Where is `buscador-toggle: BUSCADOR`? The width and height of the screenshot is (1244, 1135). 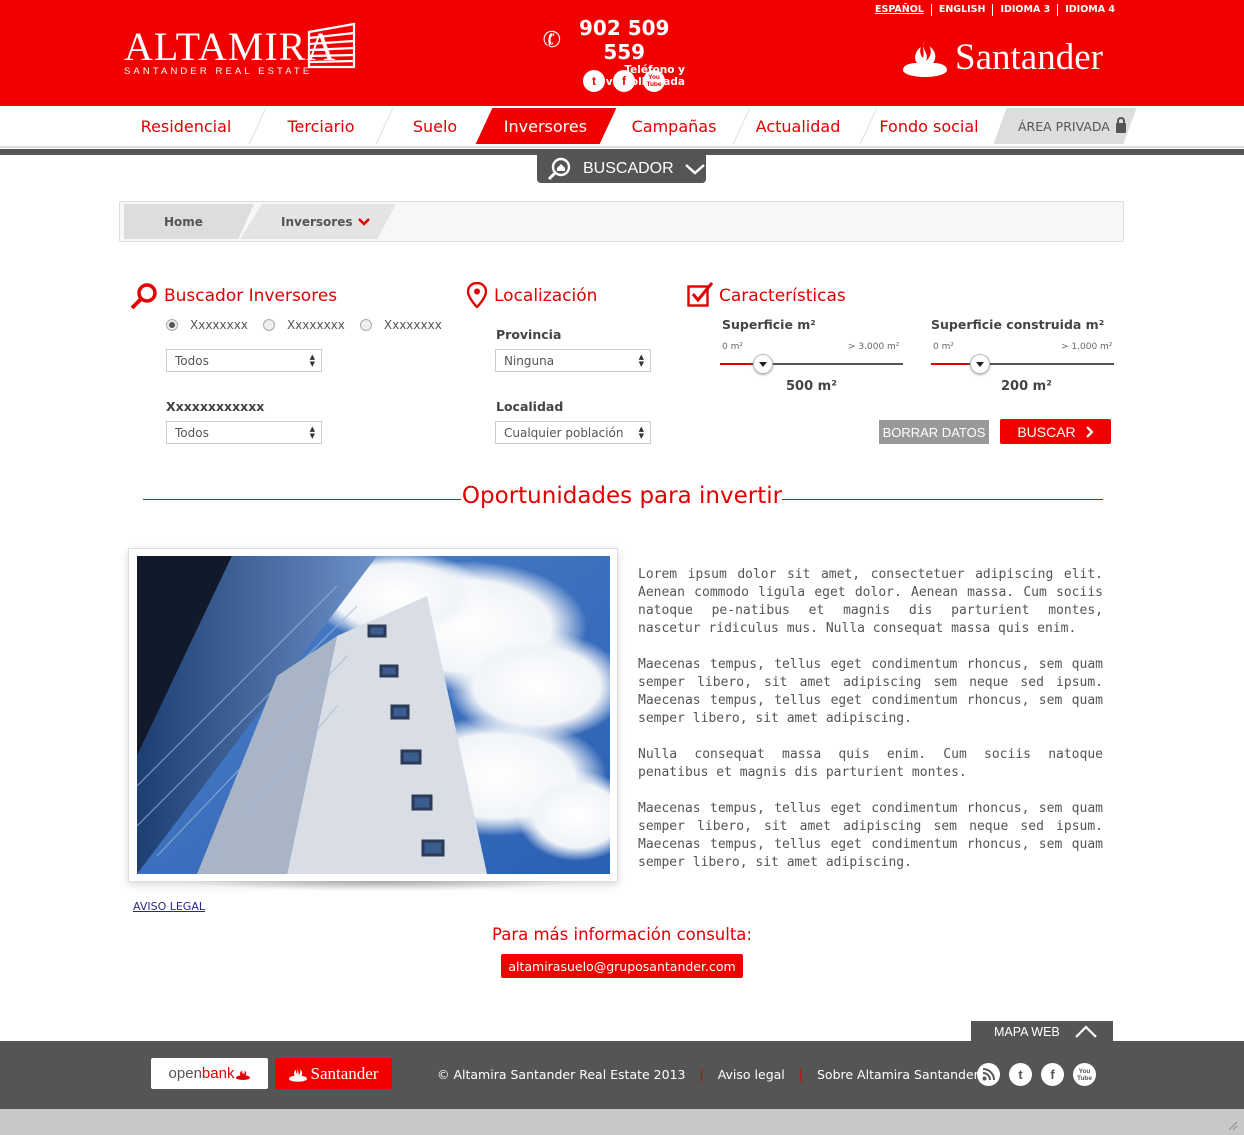
buscador-toggle: BUSCADOR is located at coordinates (621, 169).